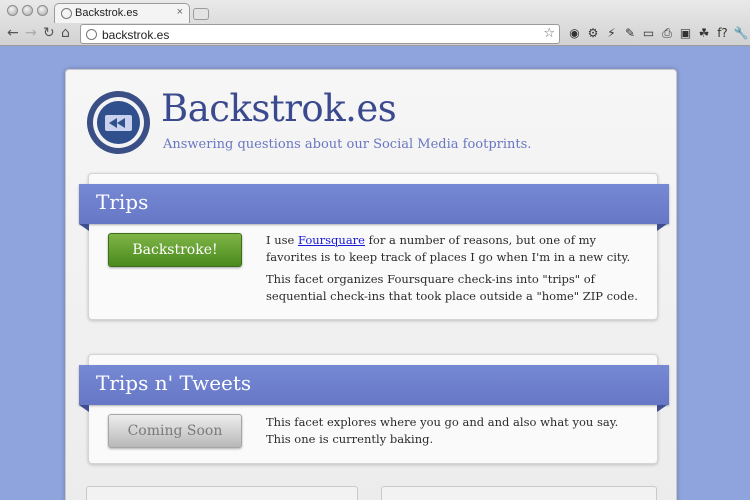 This screenshot has height=500, width=750. What do you see at coordinates (611, 33) in the screenshot?
I see `bolt-extension-icon: ⚡` at bounding box center [611, 33].